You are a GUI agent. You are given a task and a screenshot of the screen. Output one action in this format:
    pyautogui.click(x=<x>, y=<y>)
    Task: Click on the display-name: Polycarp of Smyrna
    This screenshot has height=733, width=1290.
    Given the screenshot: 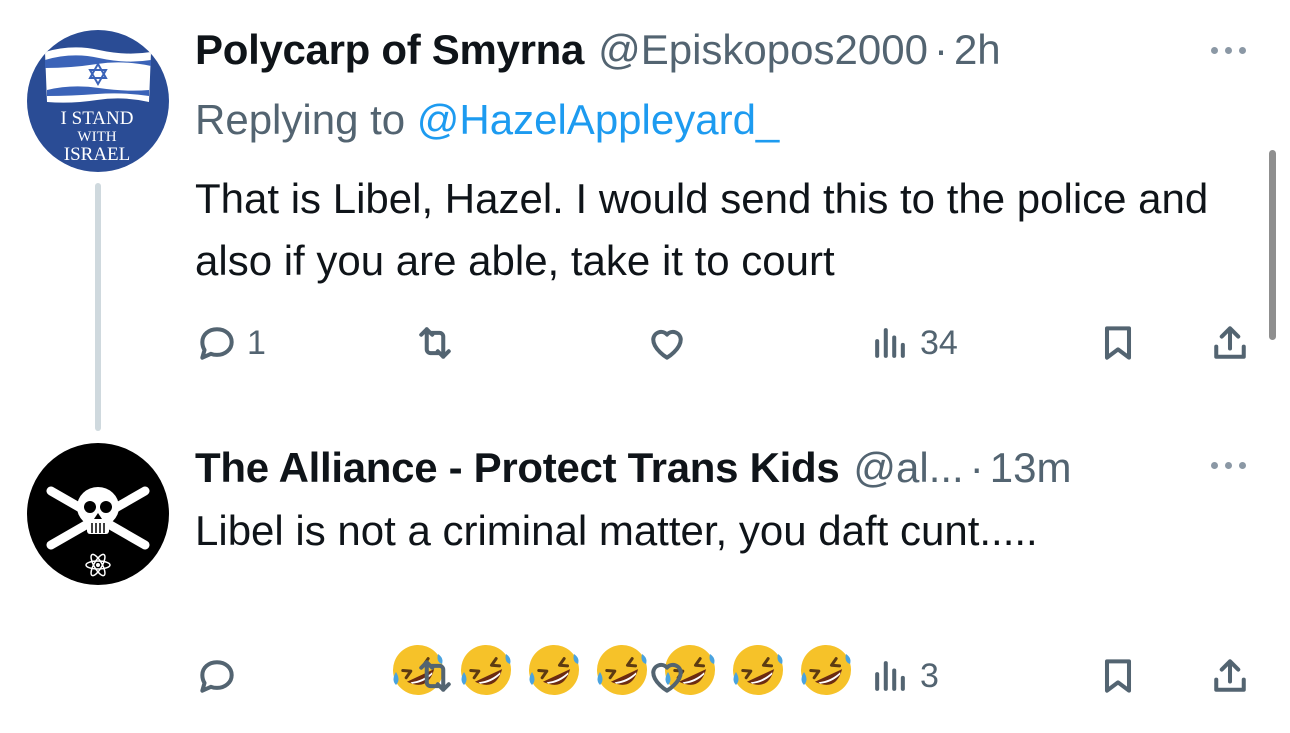 What is the action you would take?
    pyautogui.click(x=389, y=50)
    